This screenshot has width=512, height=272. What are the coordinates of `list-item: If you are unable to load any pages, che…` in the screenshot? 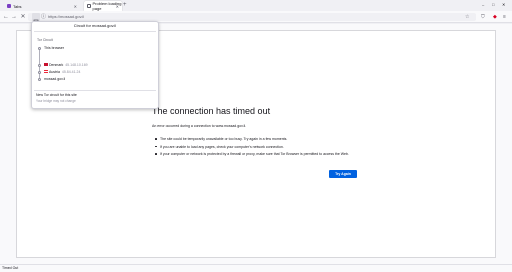 It's located at (261, 147).